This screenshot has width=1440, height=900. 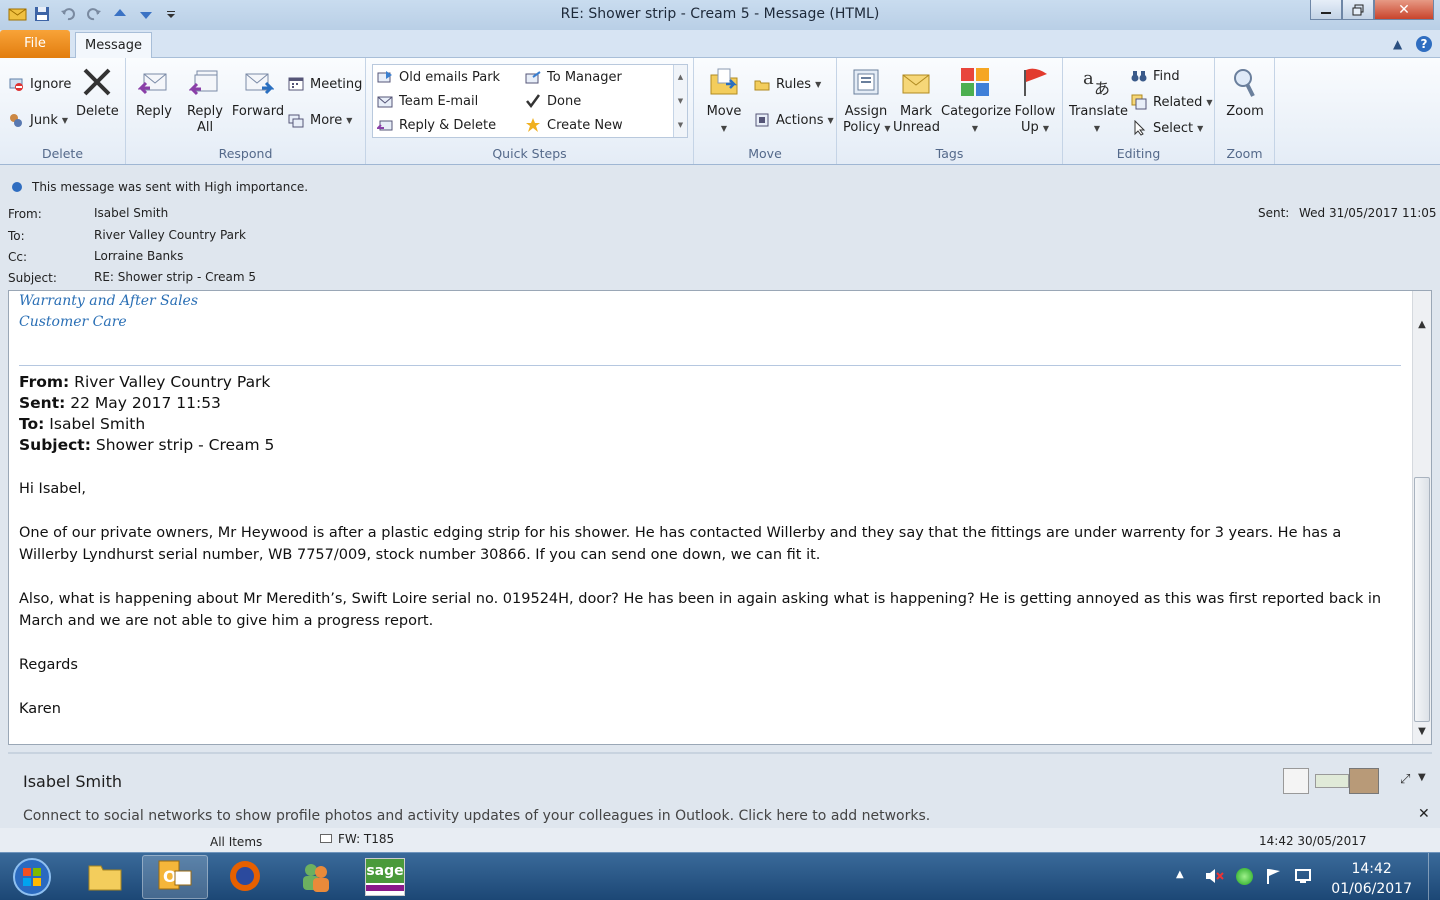 I want to click on group-label-zoom: Zoom, so click(x=1244, y=153).